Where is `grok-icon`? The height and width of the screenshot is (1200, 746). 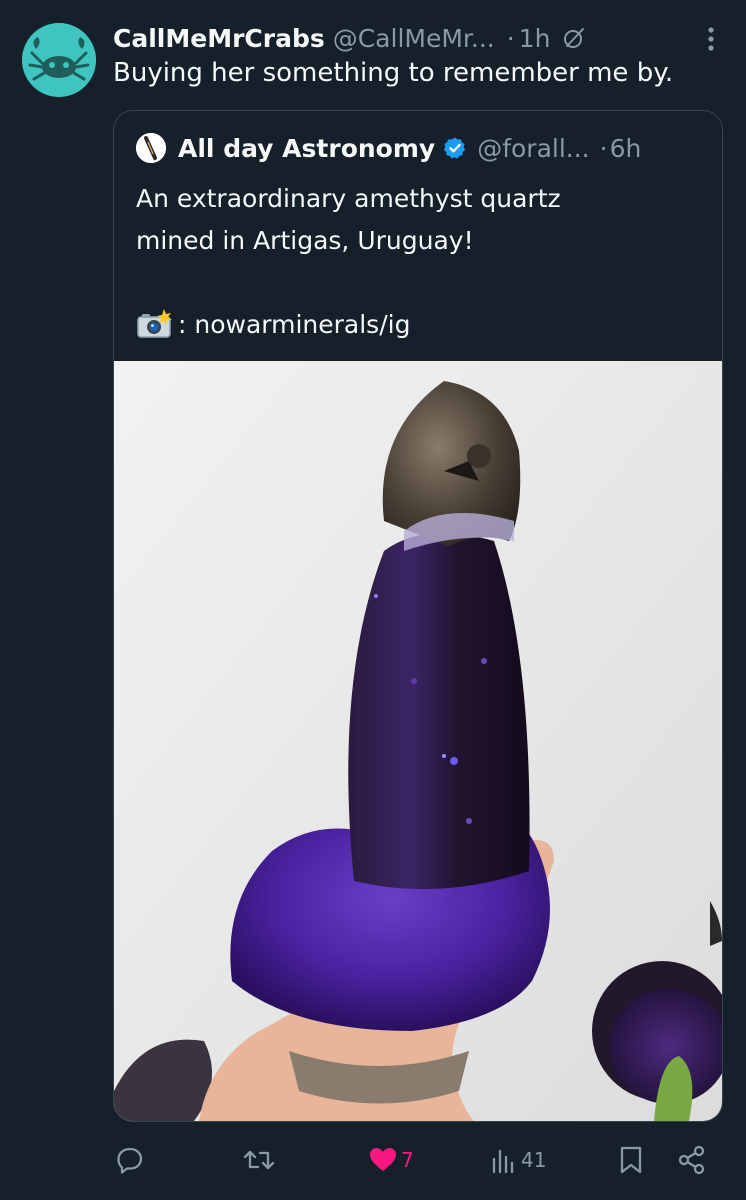
grok-icon is located at coordinates (574, 38).